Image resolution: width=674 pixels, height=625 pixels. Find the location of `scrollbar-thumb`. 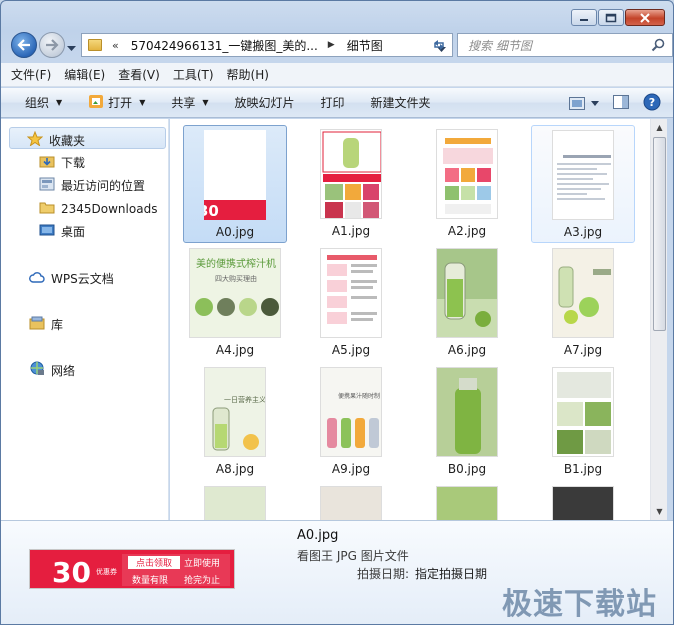

scrollbar-thumb is located at coordinates (659, 234).